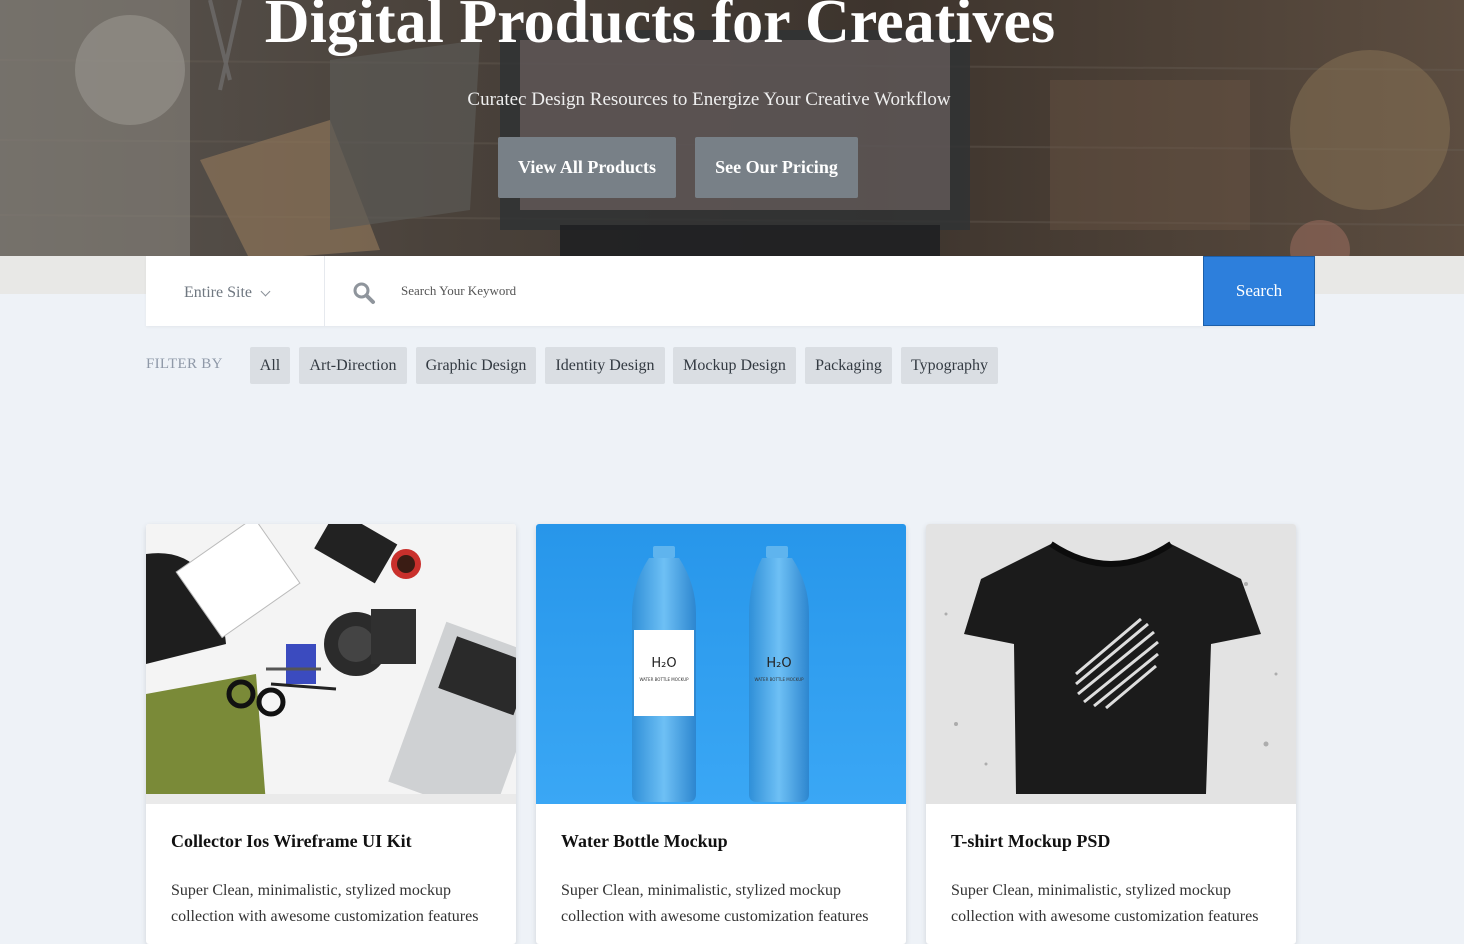  What do you see at coordinates (663, 663) in the screenshot?
I see `bottle-label-text: H₂O` at bounding box center [663, 663].